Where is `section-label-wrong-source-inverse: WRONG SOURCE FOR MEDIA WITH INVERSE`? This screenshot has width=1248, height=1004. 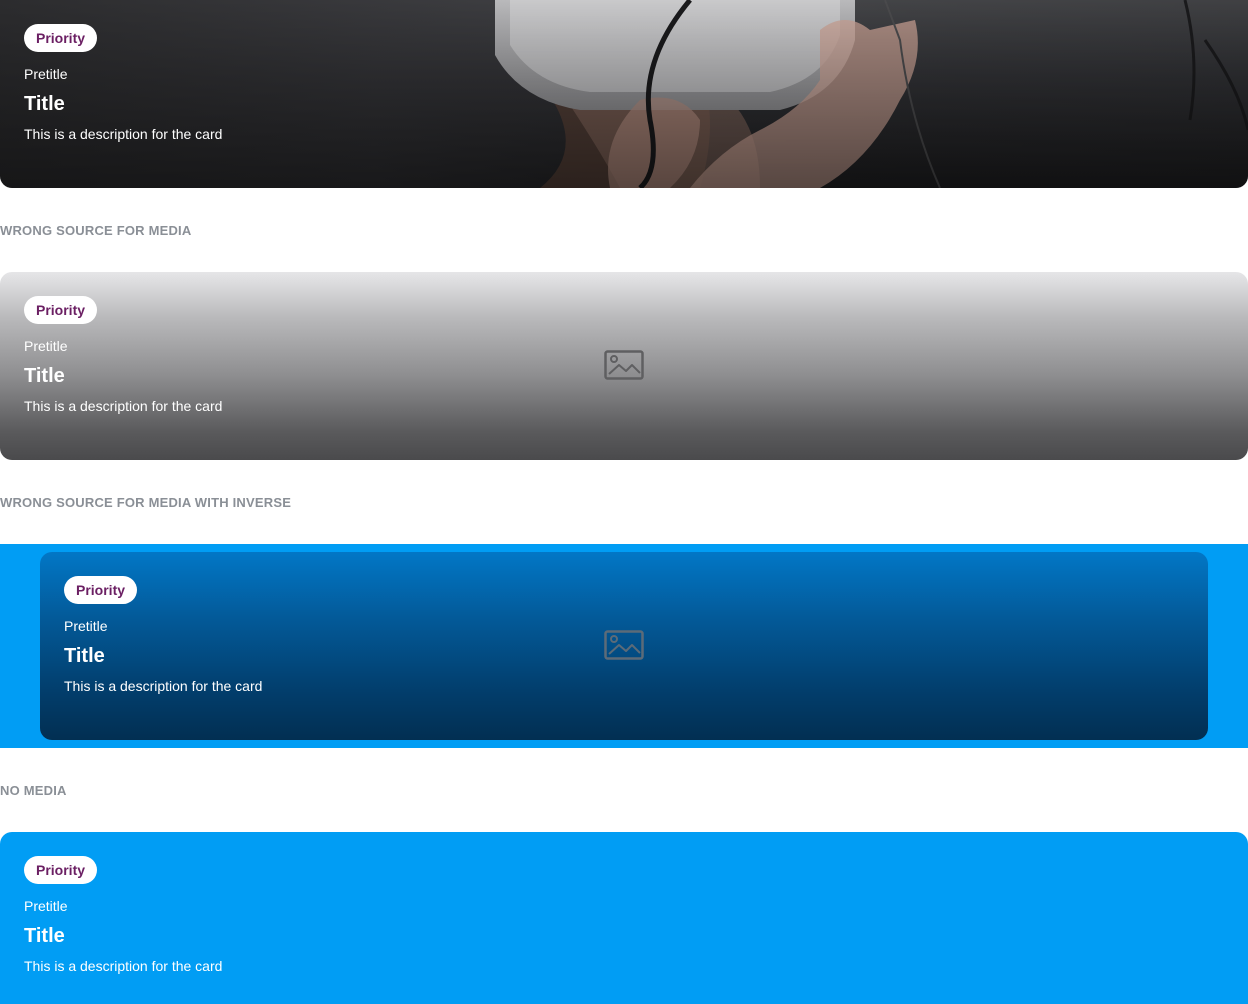 section-label-wrong-source-inverse: WRONG SOURCE FOR MEDIA WITH INVERSE is located at coordinates (146, 502).